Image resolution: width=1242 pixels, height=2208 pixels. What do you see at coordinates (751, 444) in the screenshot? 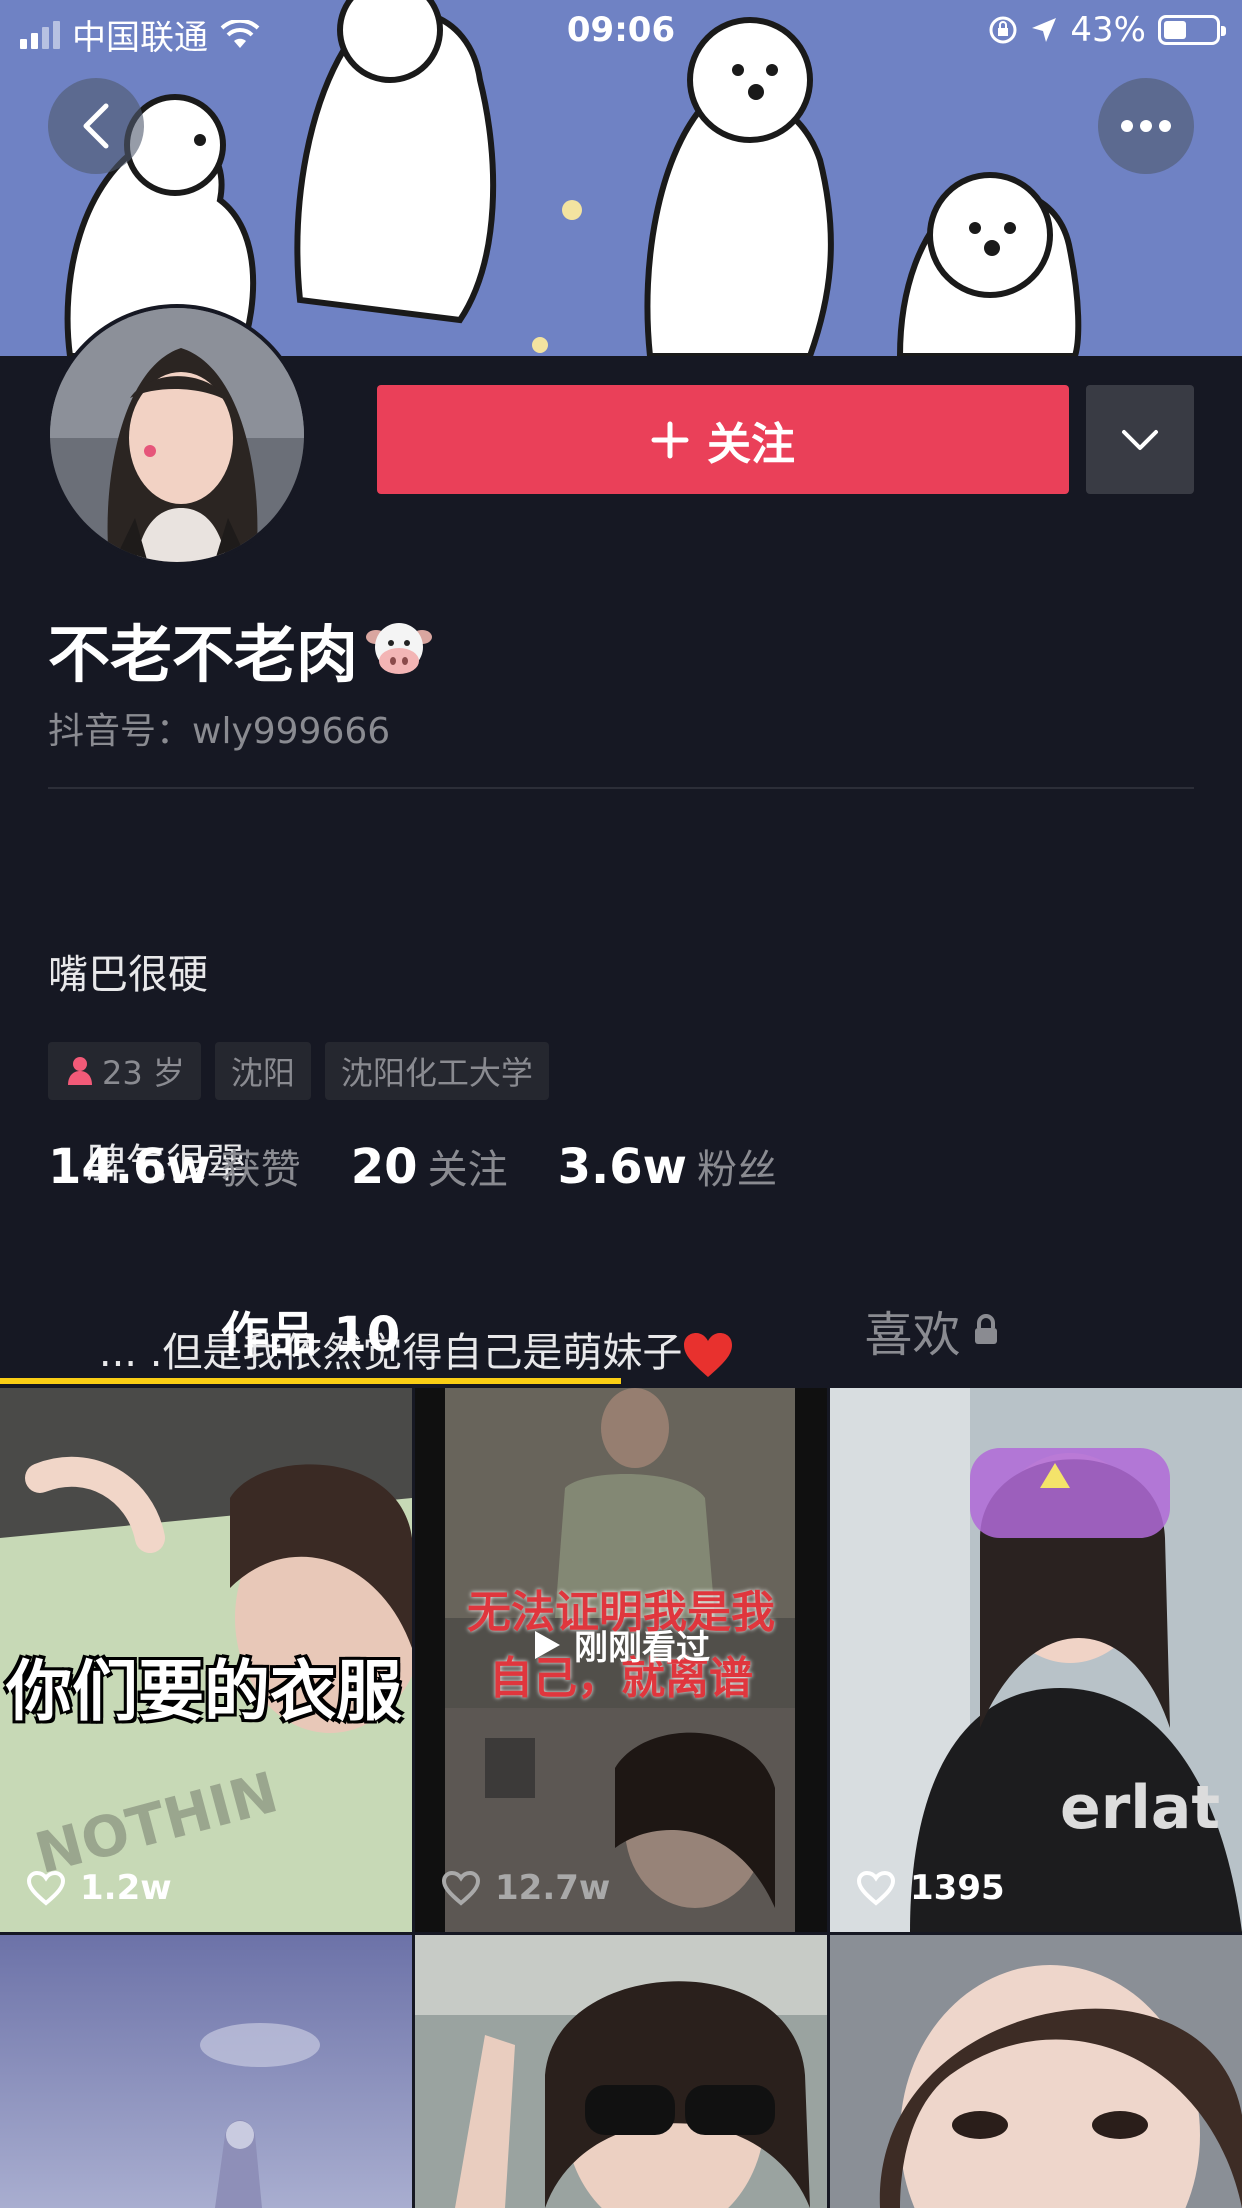
I see `follow-label: 关注` at bounding box center [751, 444].